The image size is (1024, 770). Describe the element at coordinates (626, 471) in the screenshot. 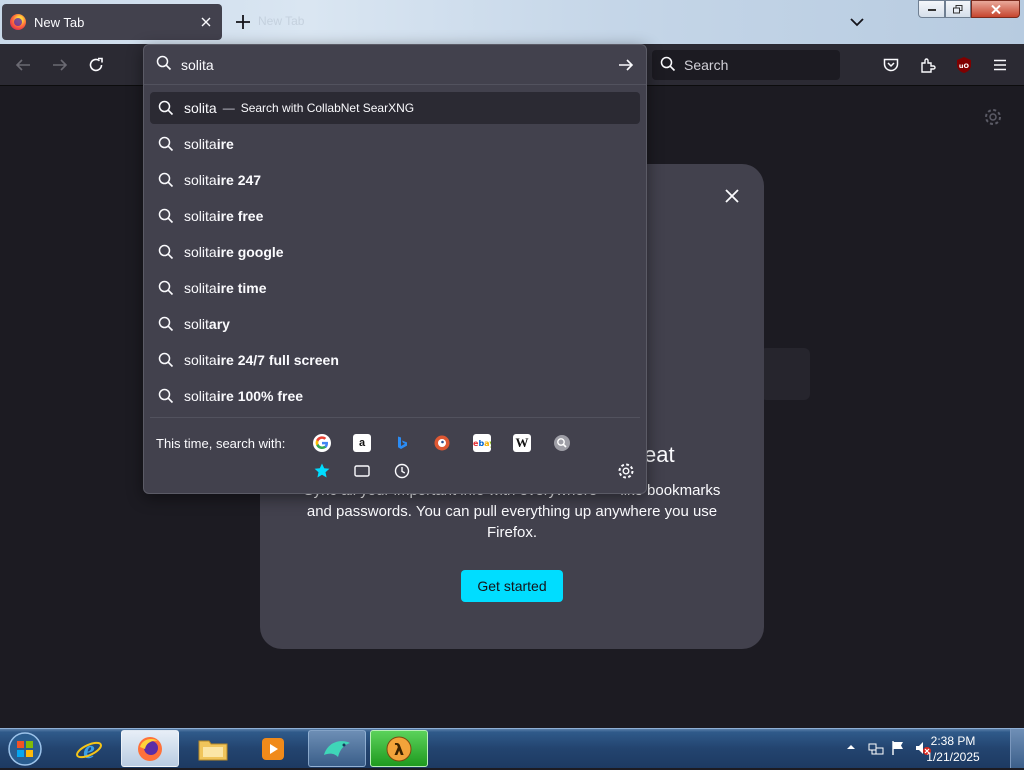

I see `search-settings-gear-icon` at that location.